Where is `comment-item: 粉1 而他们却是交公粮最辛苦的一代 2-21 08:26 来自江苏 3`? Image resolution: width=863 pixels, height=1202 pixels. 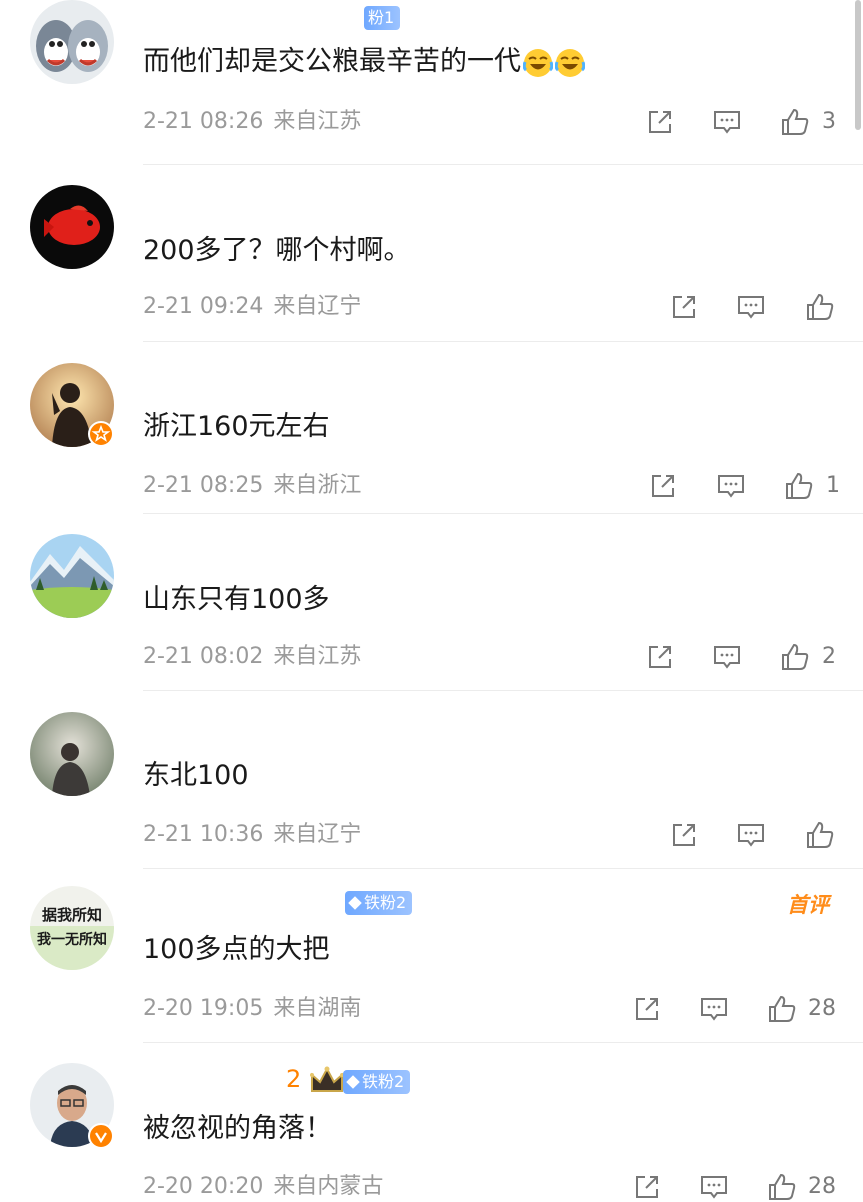 comment-item: 粉1 而他们却是交公粮最辛苦的一代 2-21 08:26 来自江苏 3 is located at coordinates (431, 82).